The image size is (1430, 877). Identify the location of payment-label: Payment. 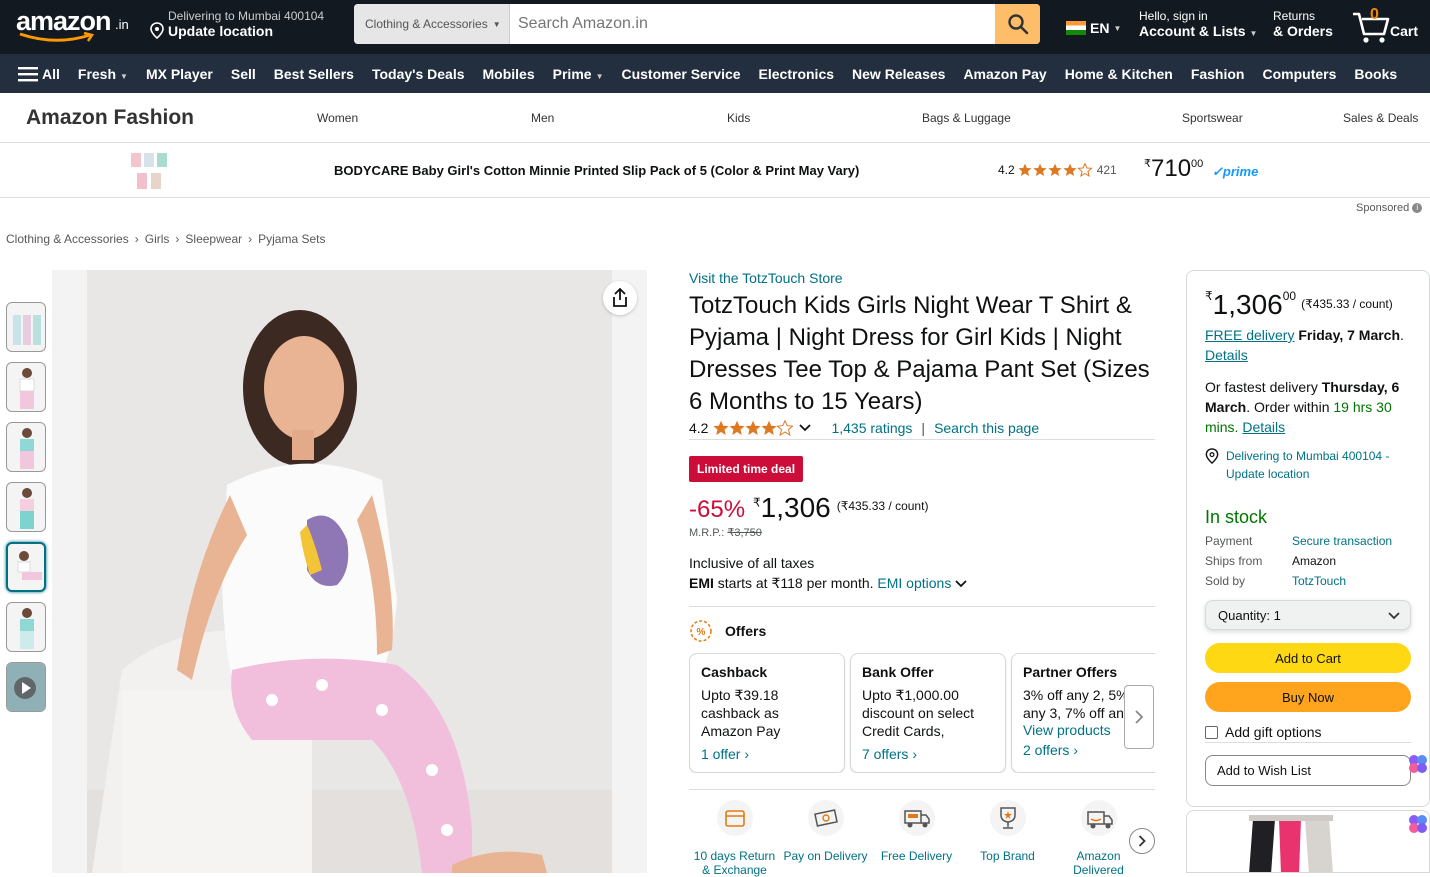
(1229, 541).